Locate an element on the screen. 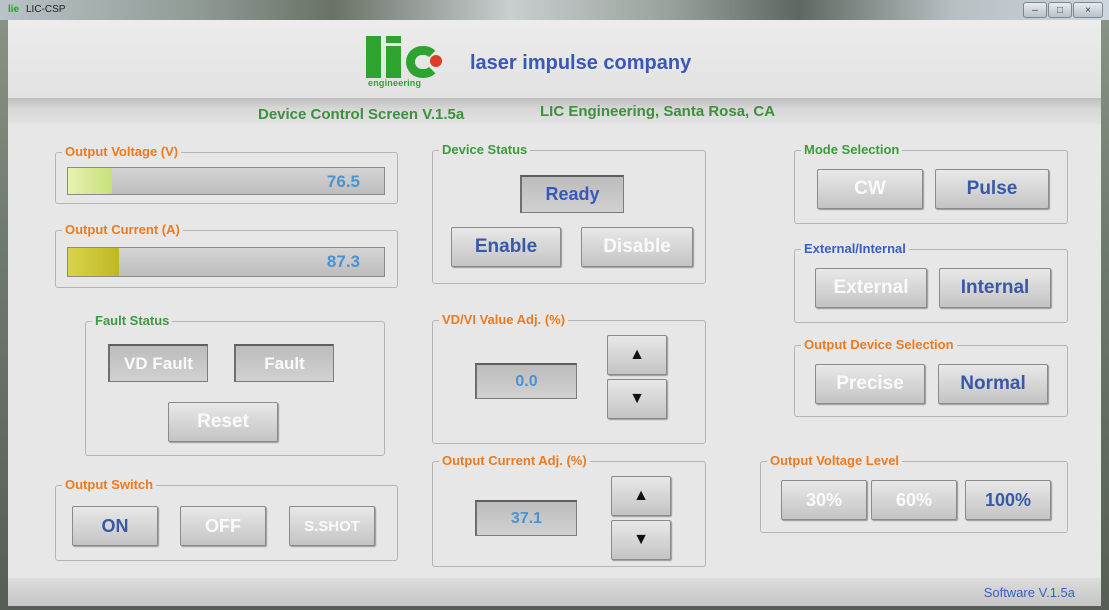 Image resolution: width=1109 pixels, height=610 pixels. output-device-title: Output Device Selection is located at coordinates (879, 344).